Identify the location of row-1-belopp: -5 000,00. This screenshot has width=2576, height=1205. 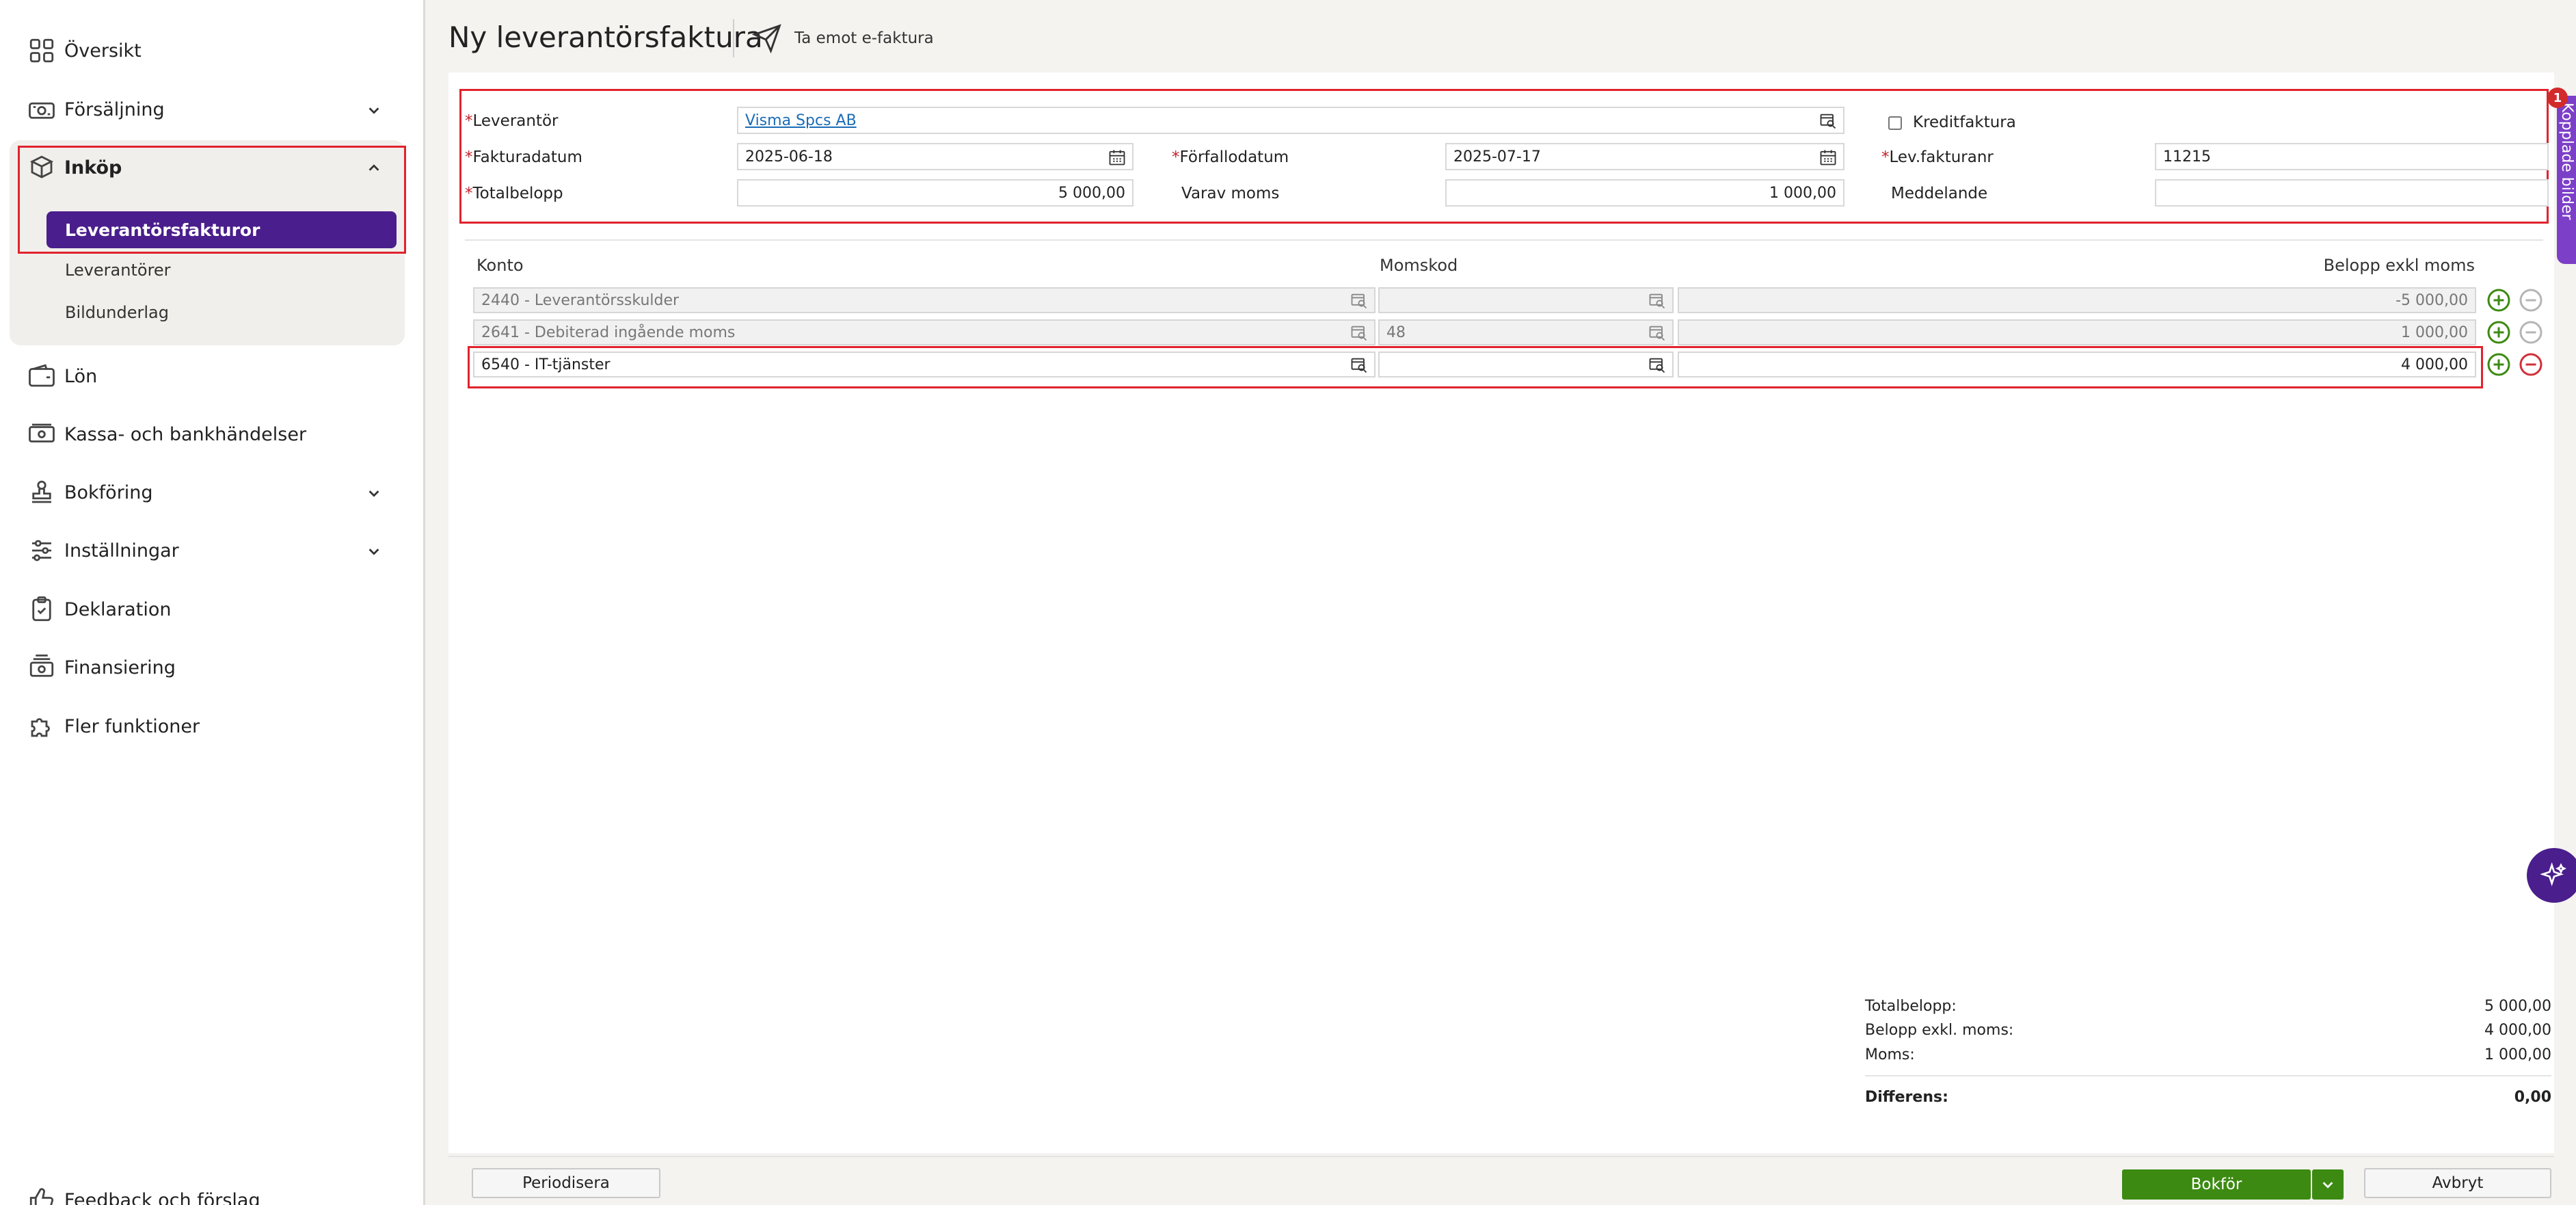
(2077, 300).